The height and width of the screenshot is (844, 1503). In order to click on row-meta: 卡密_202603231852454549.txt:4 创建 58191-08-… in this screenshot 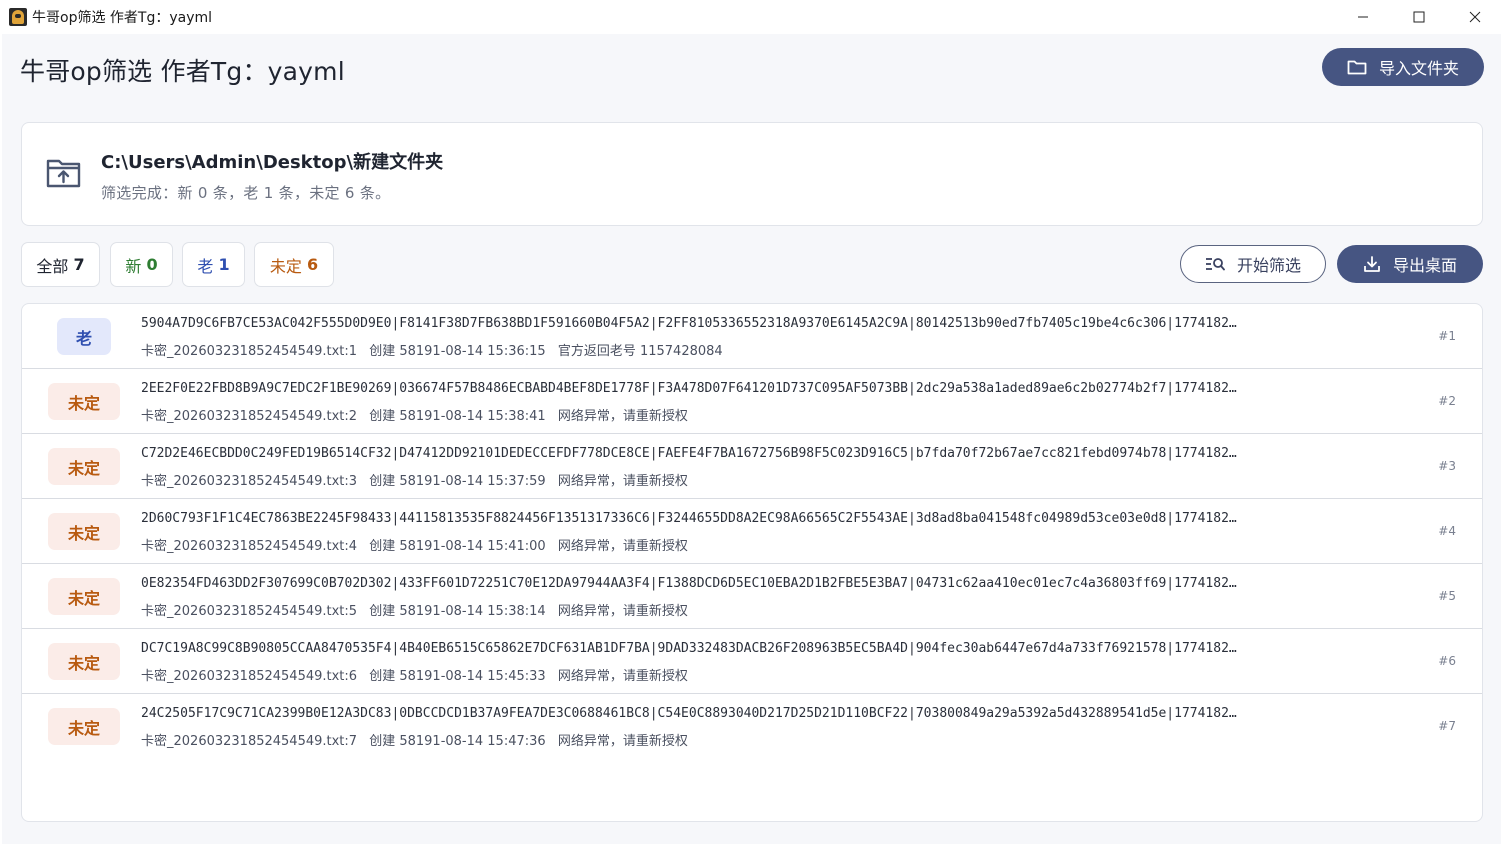, I will do `click(418, 544)`.